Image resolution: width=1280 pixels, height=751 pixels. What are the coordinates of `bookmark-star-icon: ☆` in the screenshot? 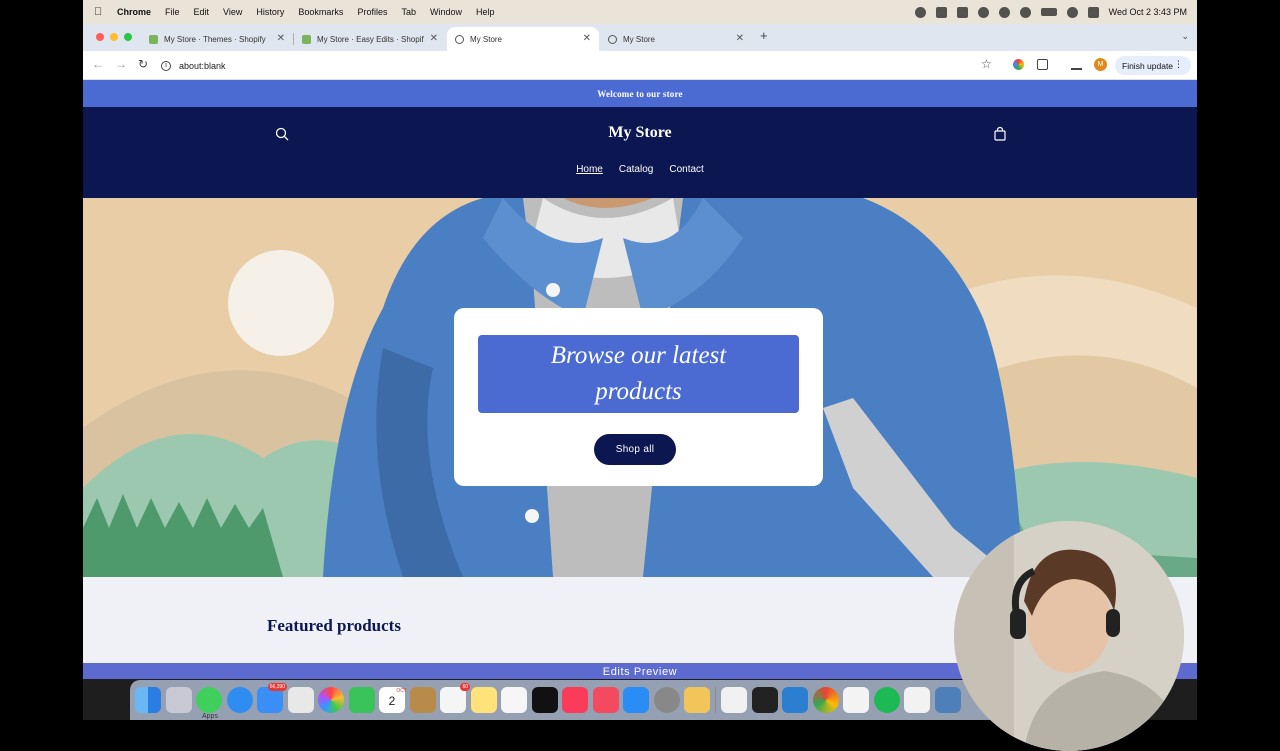 It's located at (986, 64).